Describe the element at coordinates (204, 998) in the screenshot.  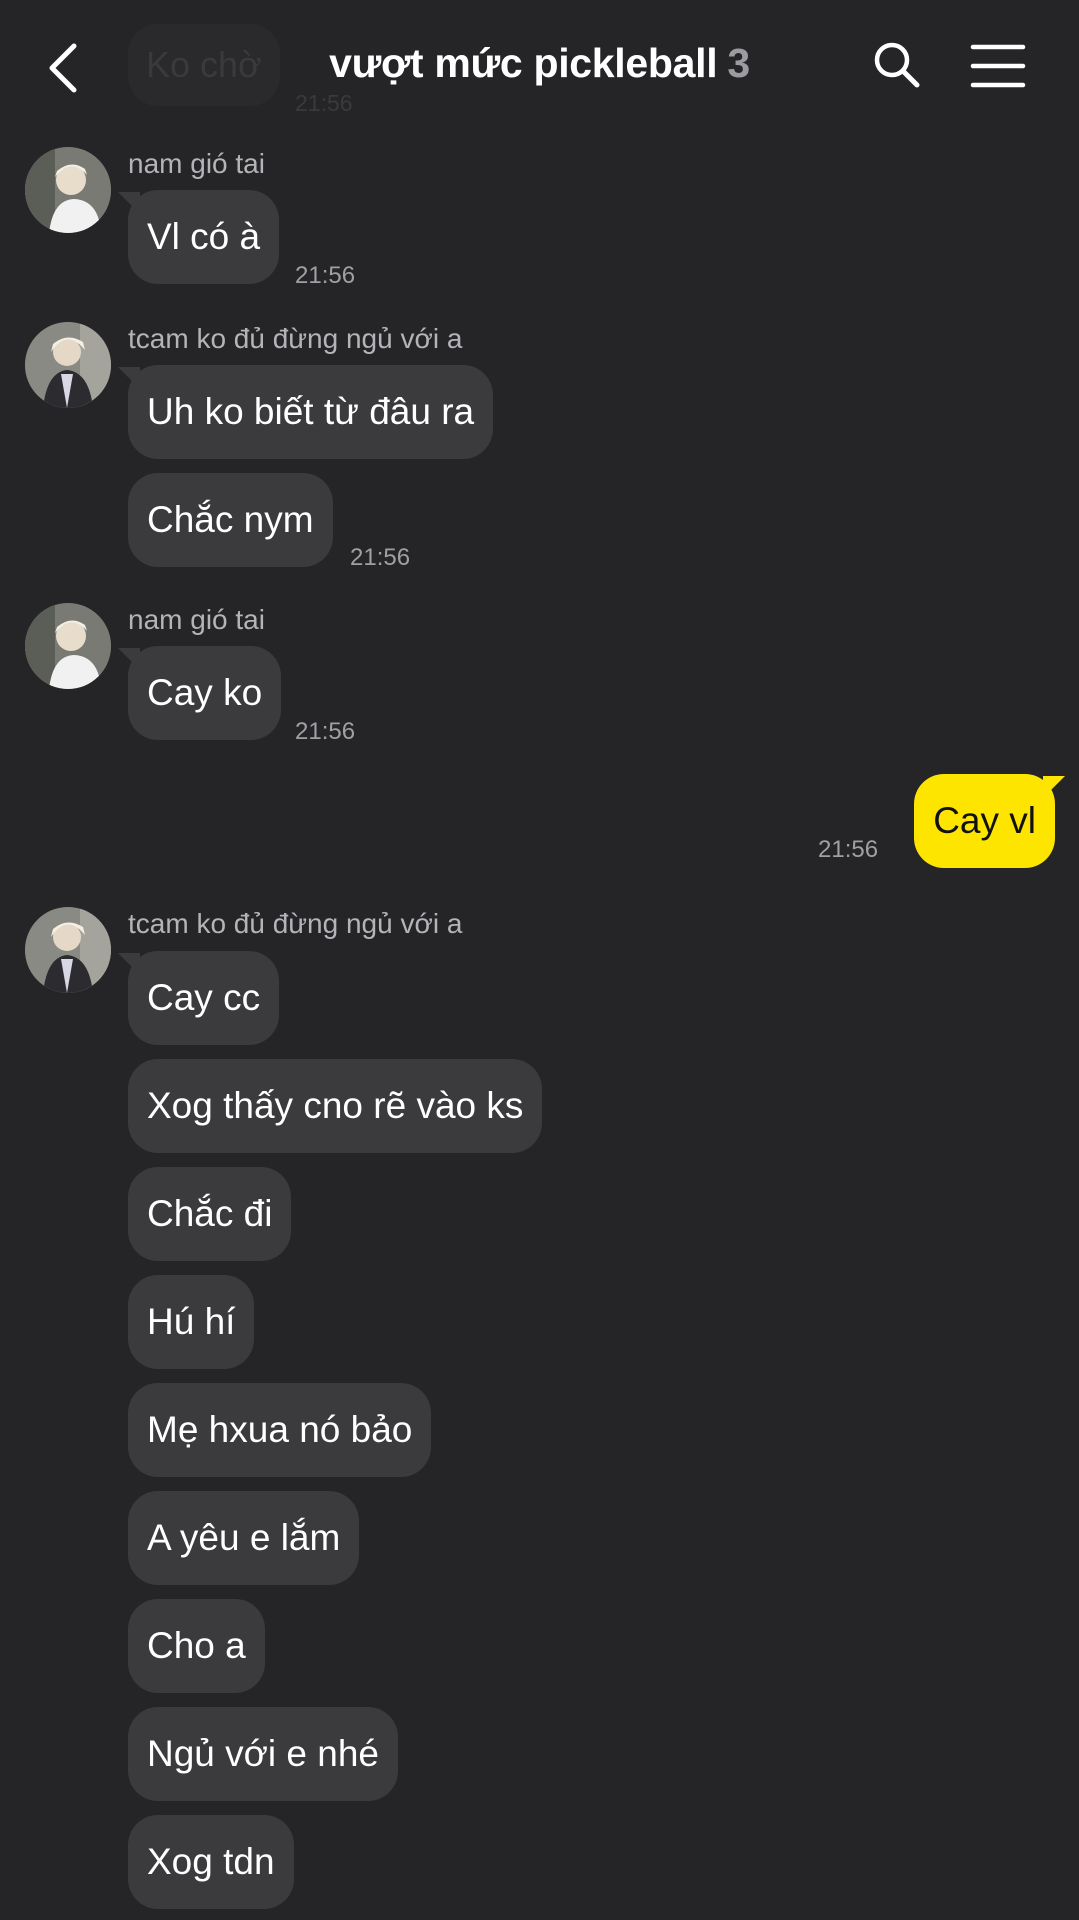
I see `message-bubble: Cay cc` at that location.